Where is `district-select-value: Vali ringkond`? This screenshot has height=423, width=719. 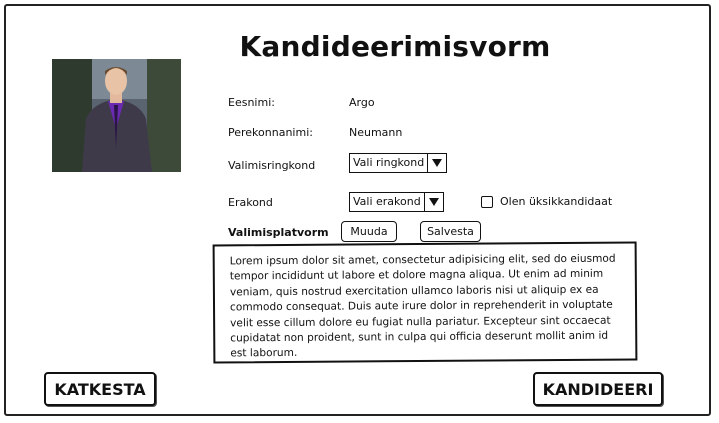 district-select-value: Vali ringkond is located at coordinates (389, 163).